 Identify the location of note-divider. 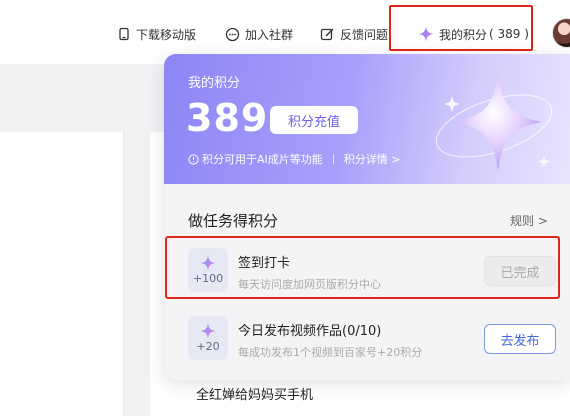
(333, 159).